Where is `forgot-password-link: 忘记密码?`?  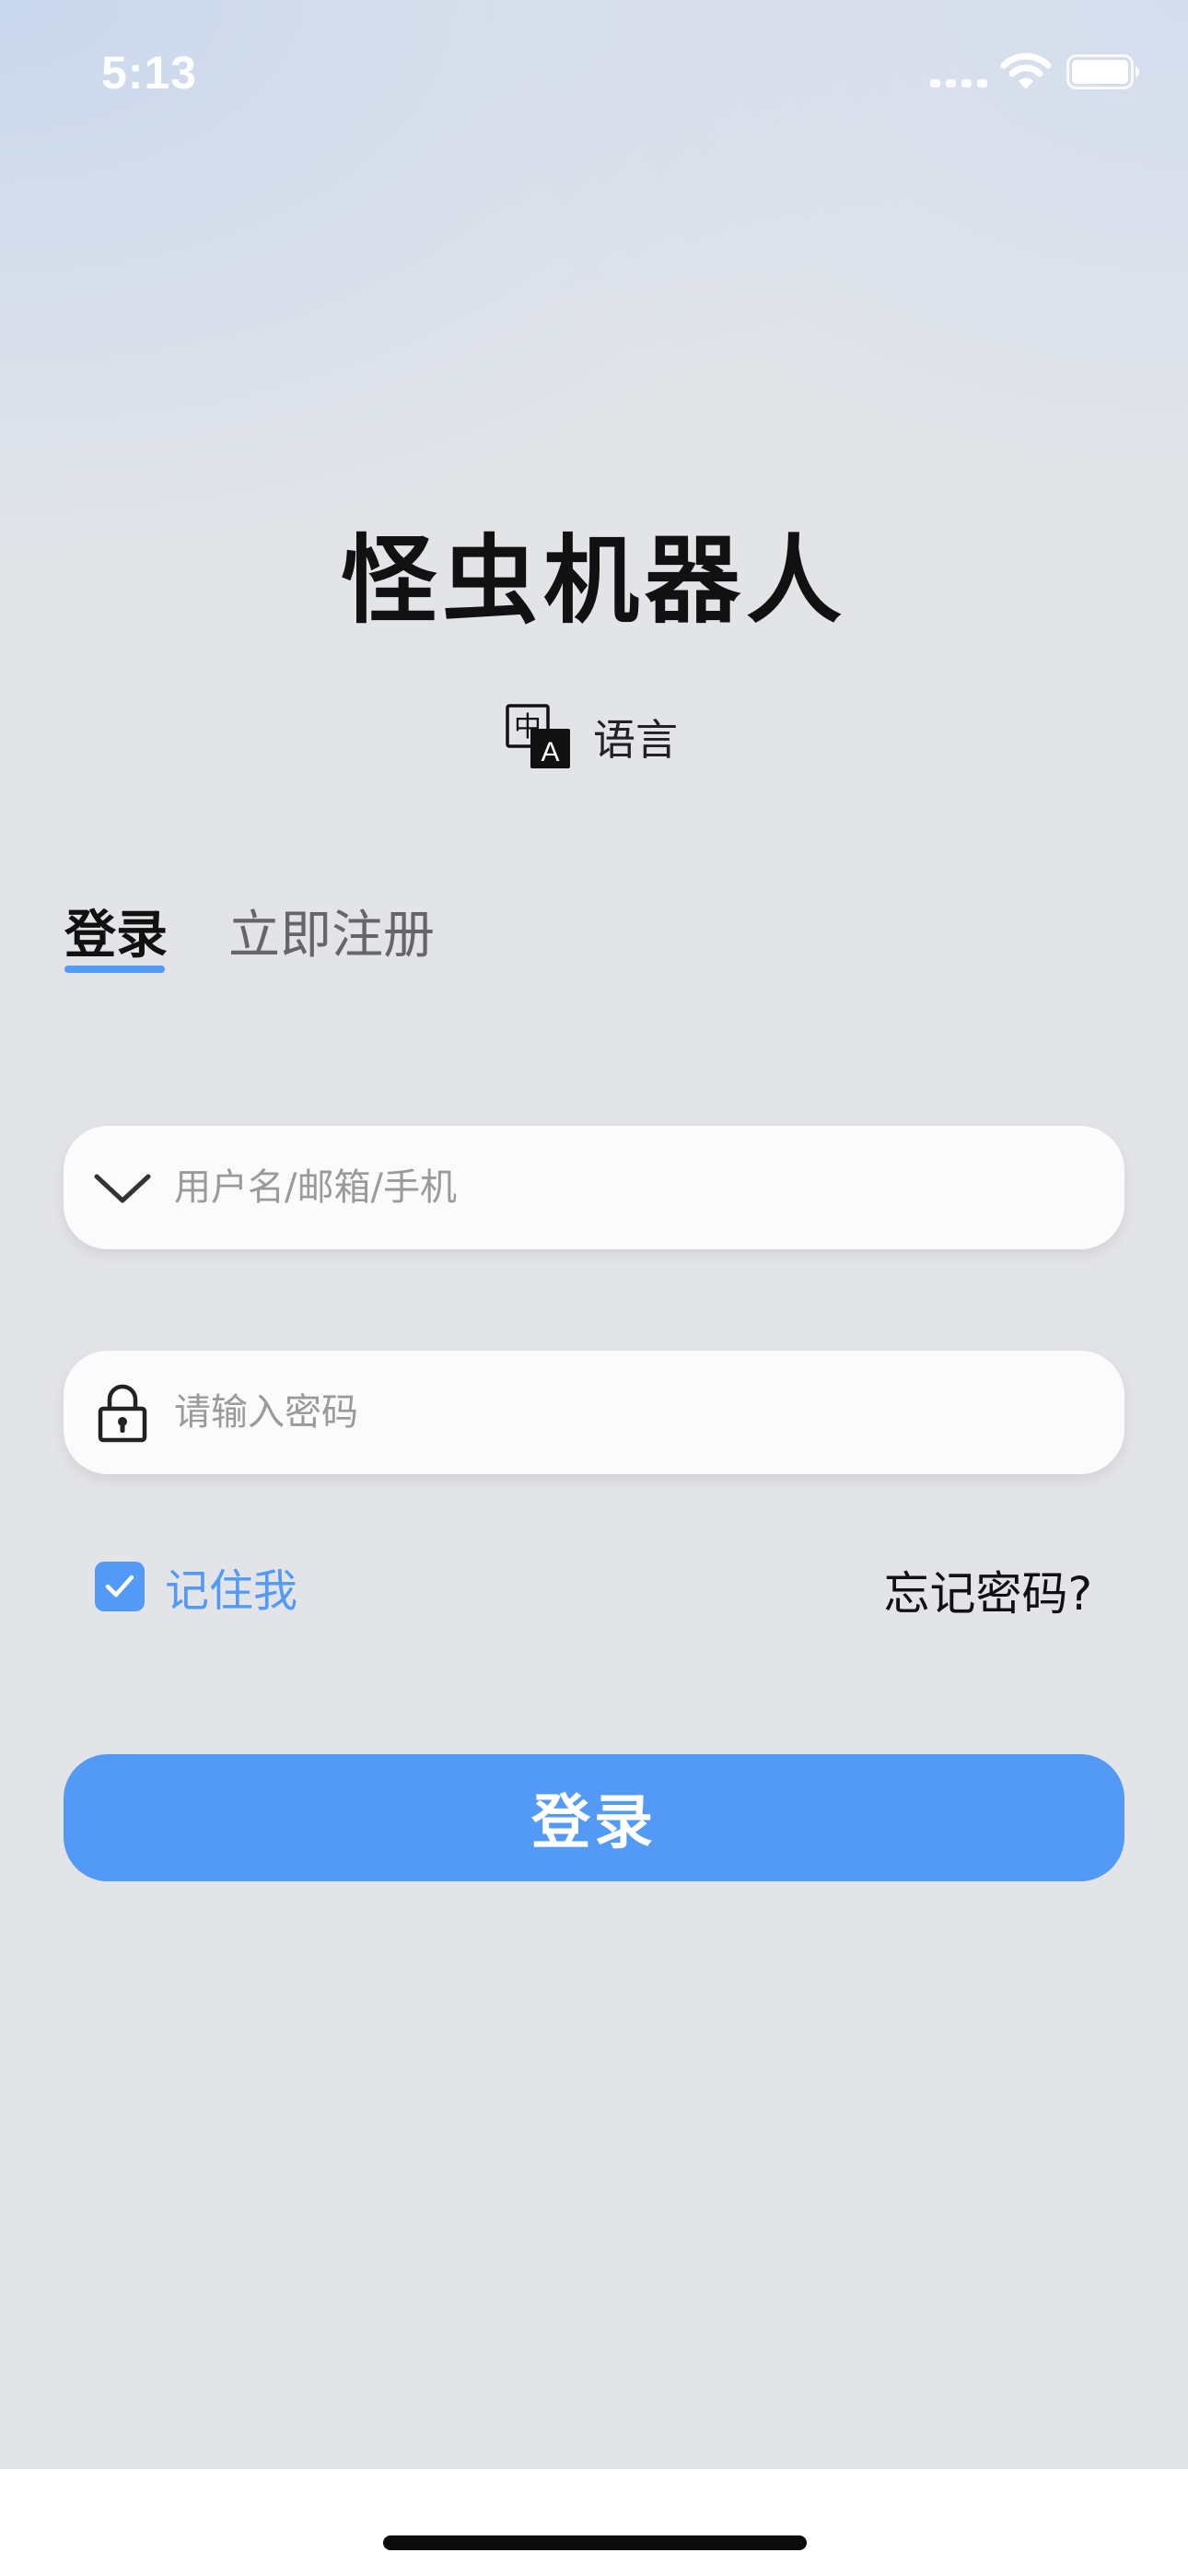 forgot-password-link: 忘记密码? is located at coordinates (987, 1590).